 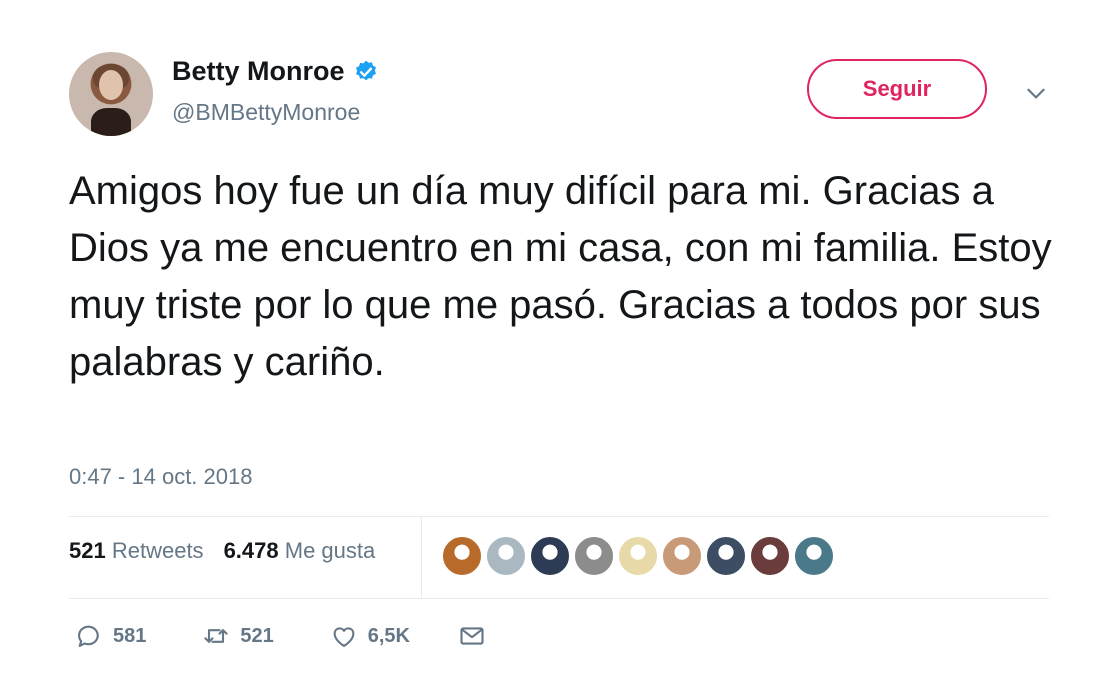 I want to click on follow-button: Seguir, so click(x=897, y=89).